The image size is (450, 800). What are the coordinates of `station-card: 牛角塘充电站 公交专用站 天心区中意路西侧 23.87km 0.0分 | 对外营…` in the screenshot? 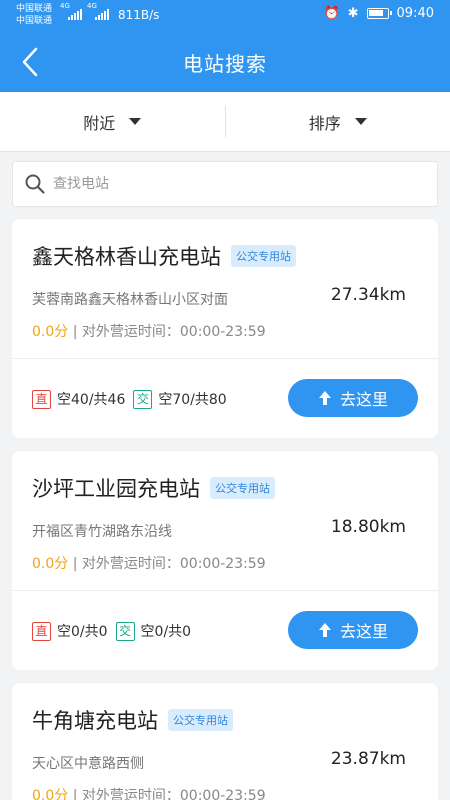 It's located at (225, 741).